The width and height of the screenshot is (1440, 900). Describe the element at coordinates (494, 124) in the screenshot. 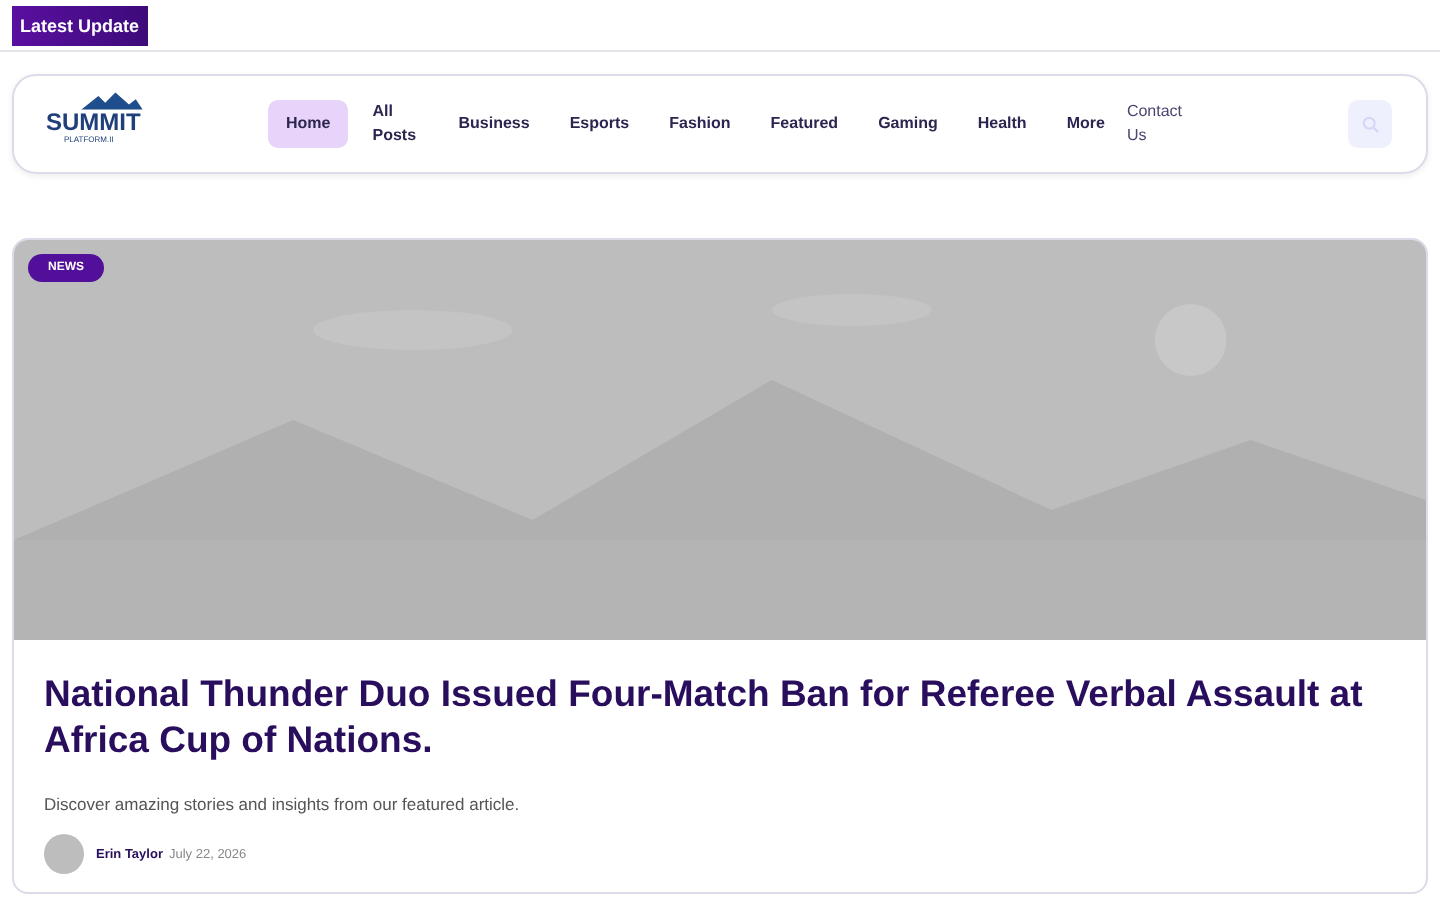

I see `nav-link: Business` at that location.